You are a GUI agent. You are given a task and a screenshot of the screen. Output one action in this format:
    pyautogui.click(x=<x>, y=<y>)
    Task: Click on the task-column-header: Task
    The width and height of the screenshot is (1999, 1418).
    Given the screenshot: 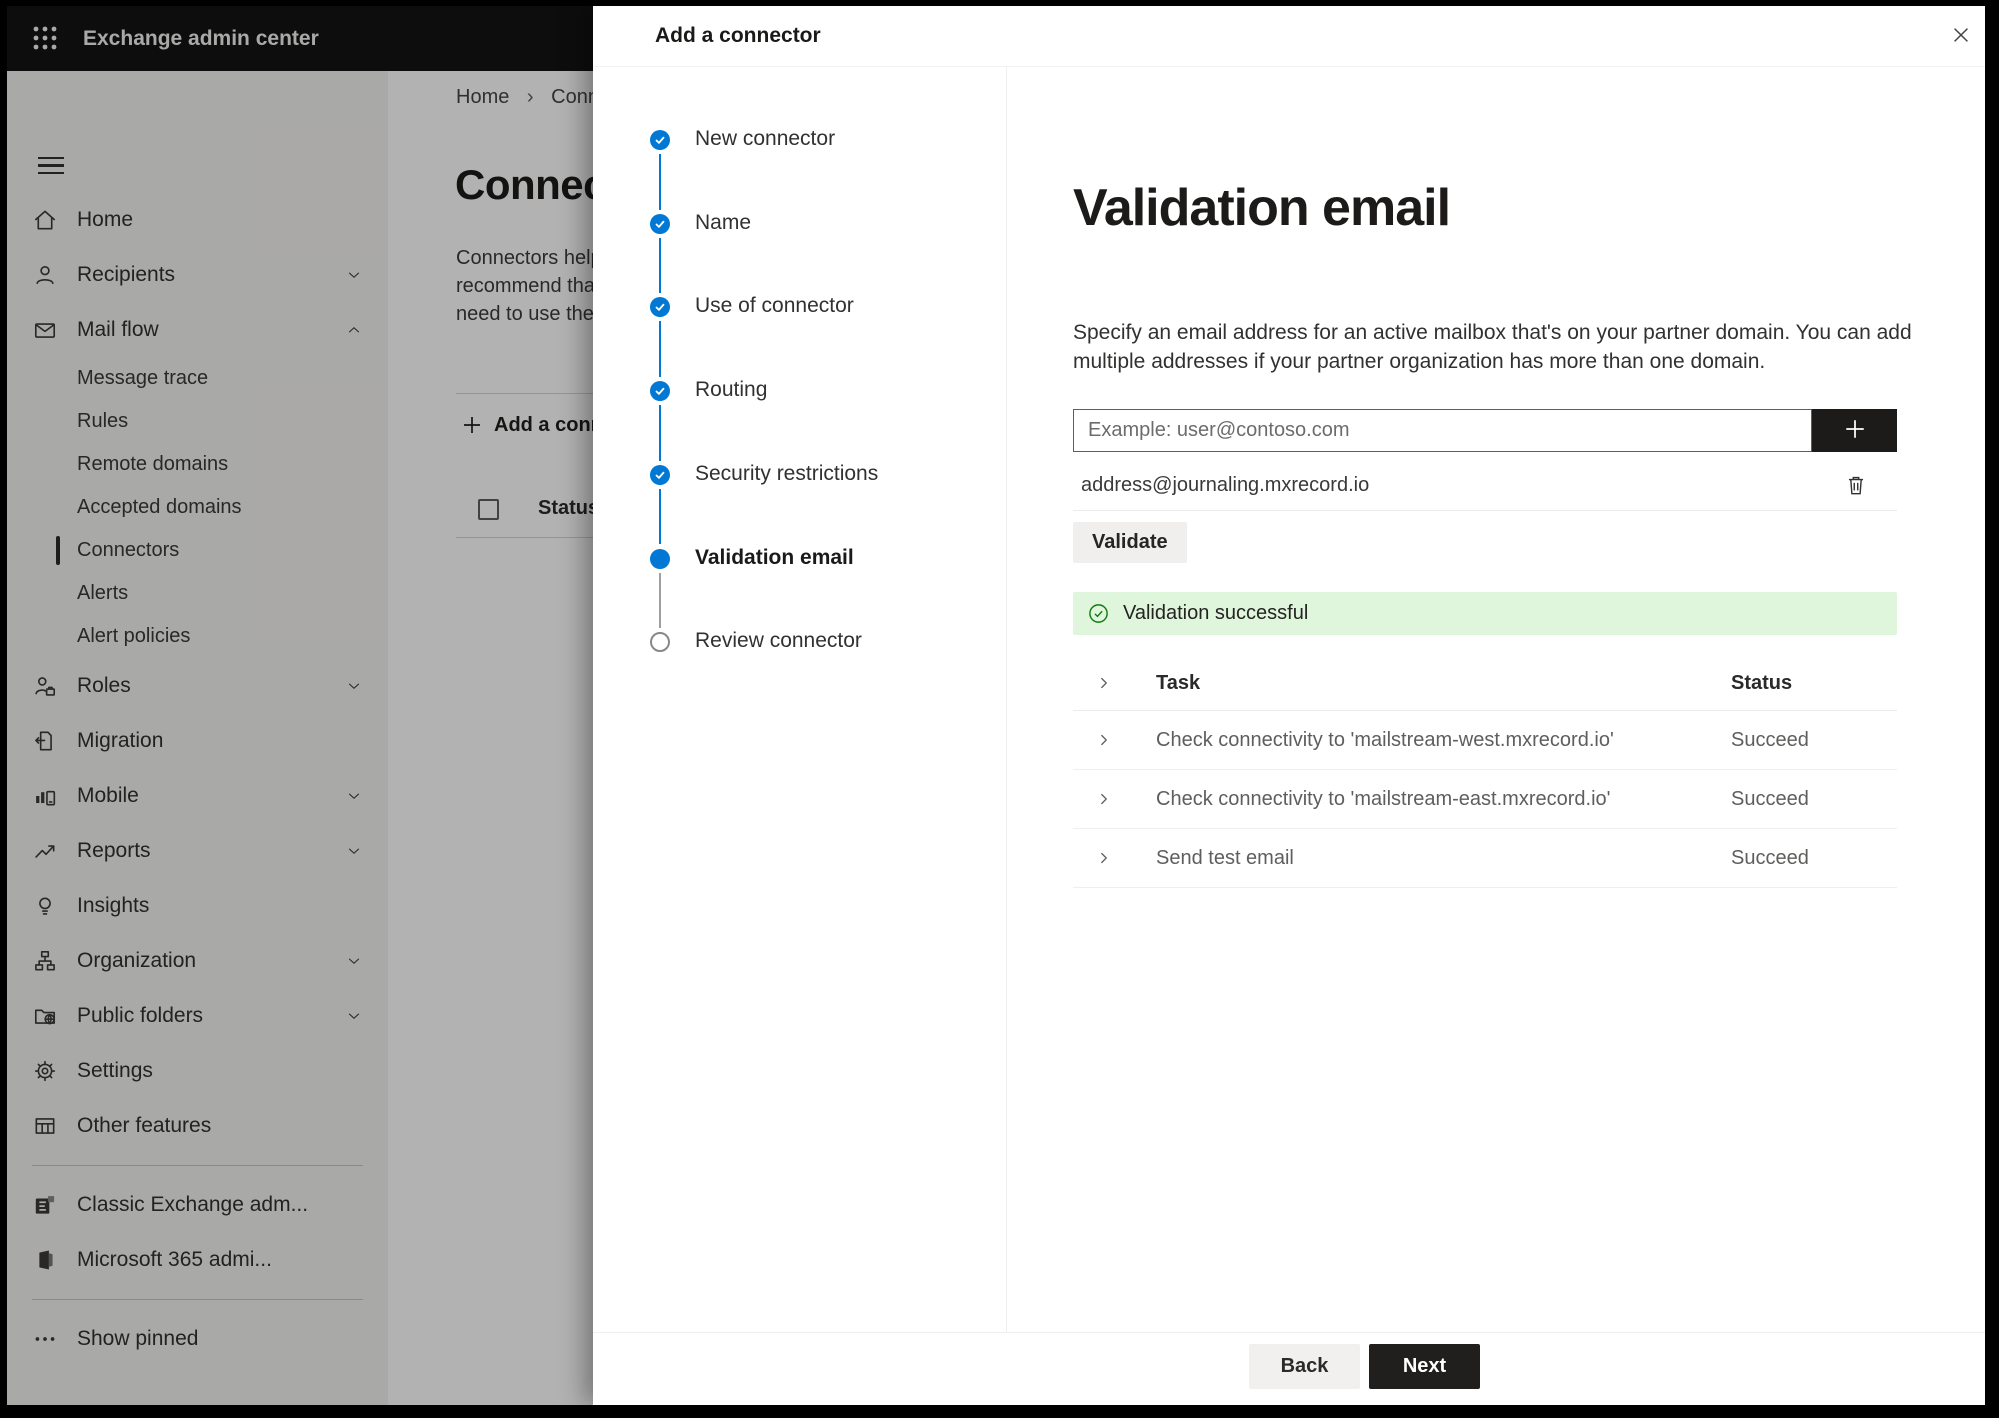 What is the action you would take?
    pyautogui.click(x=1178, y=682)
    